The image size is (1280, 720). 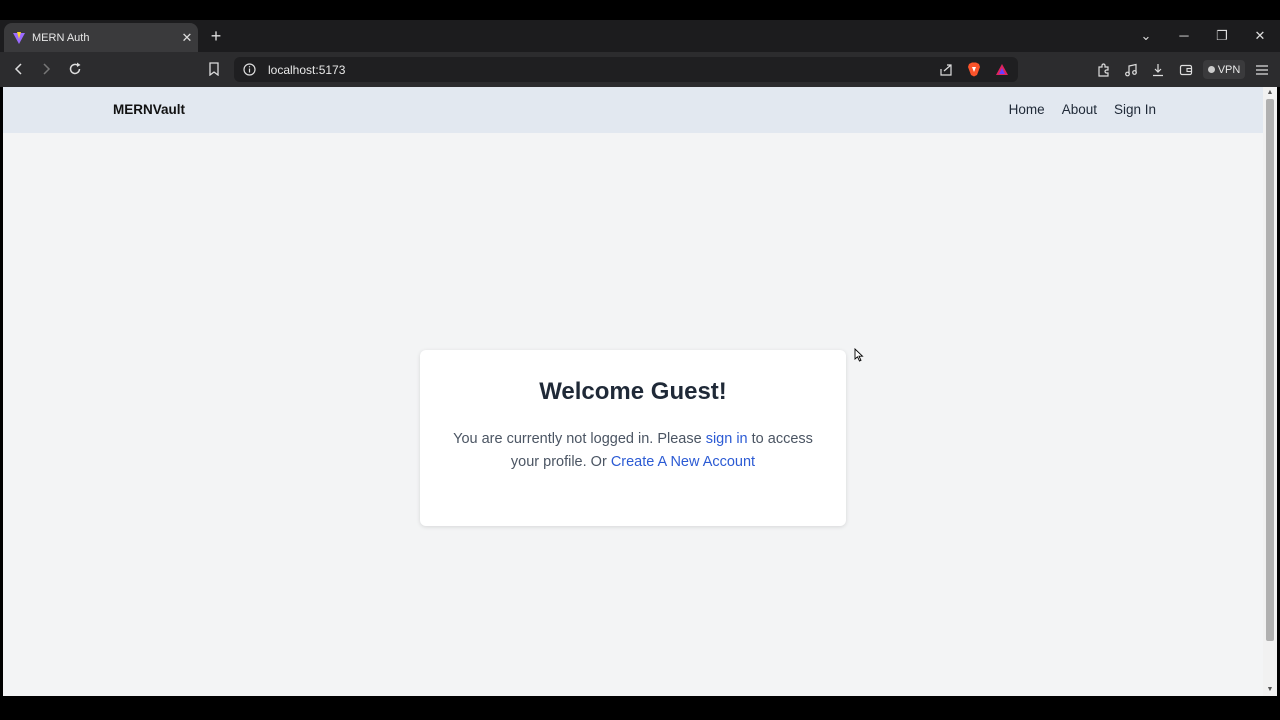 What do you see at coordinates (633, 110) in the screenshot?
I see `site-header: MERNVault Home About Sign In` at bounding box center [633, 110].